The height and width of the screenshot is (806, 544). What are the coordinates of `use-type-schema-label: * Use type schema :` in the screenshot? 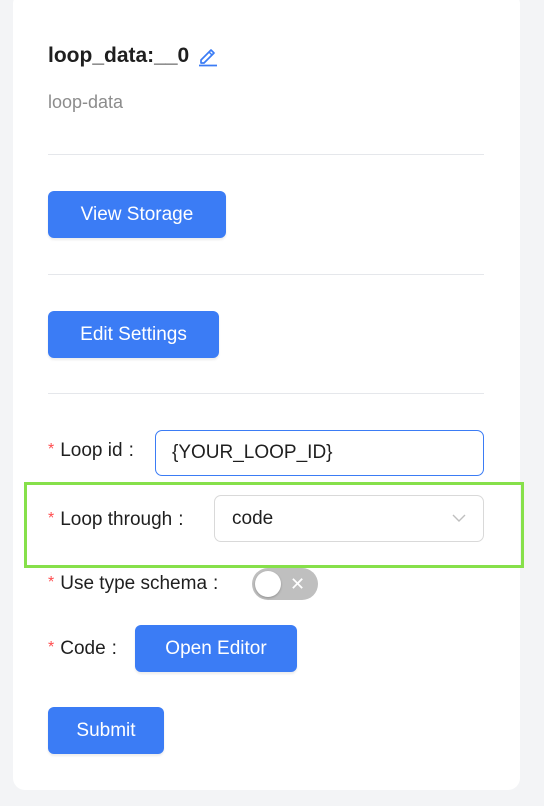 It's located at (133, 584).